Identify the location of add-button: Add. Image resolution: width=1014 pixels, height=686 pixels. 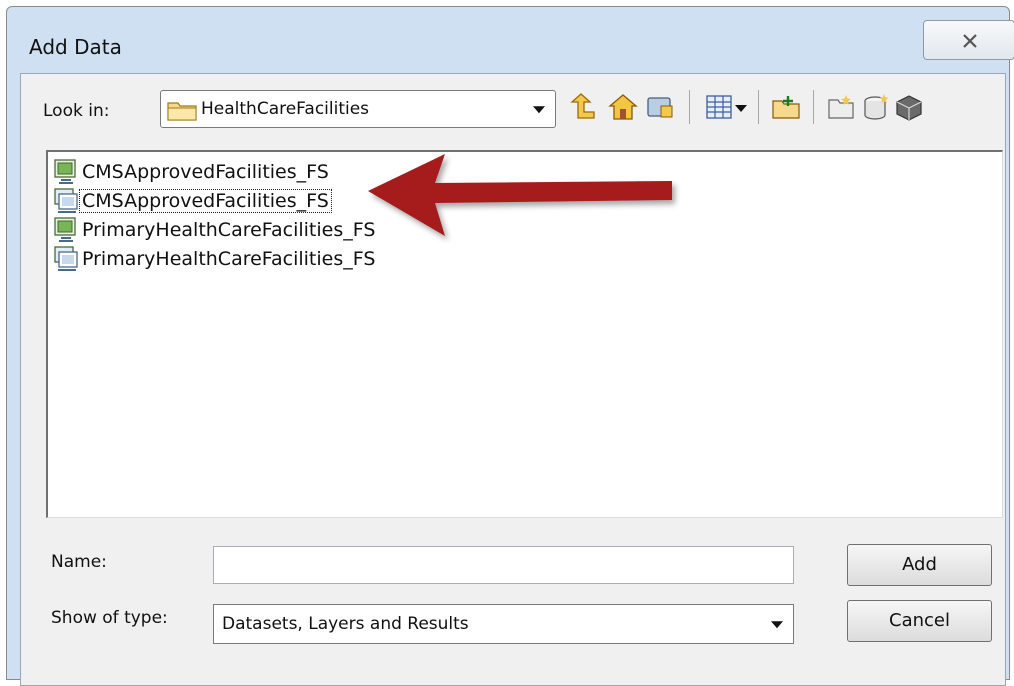
(919, 565).